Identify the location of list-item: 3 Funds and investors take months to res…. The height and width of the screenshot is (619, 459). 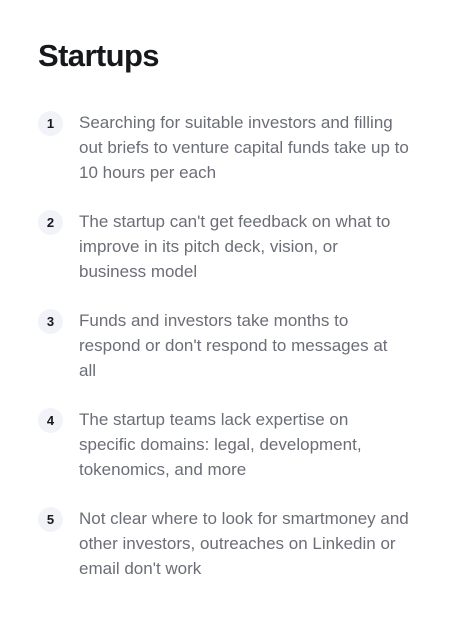
(228, 357).